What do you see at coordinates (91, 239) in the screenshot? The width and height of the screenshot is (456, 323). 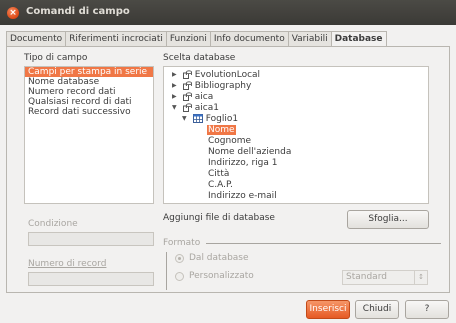 I see `condition-field` at bounding box center [91, 239].